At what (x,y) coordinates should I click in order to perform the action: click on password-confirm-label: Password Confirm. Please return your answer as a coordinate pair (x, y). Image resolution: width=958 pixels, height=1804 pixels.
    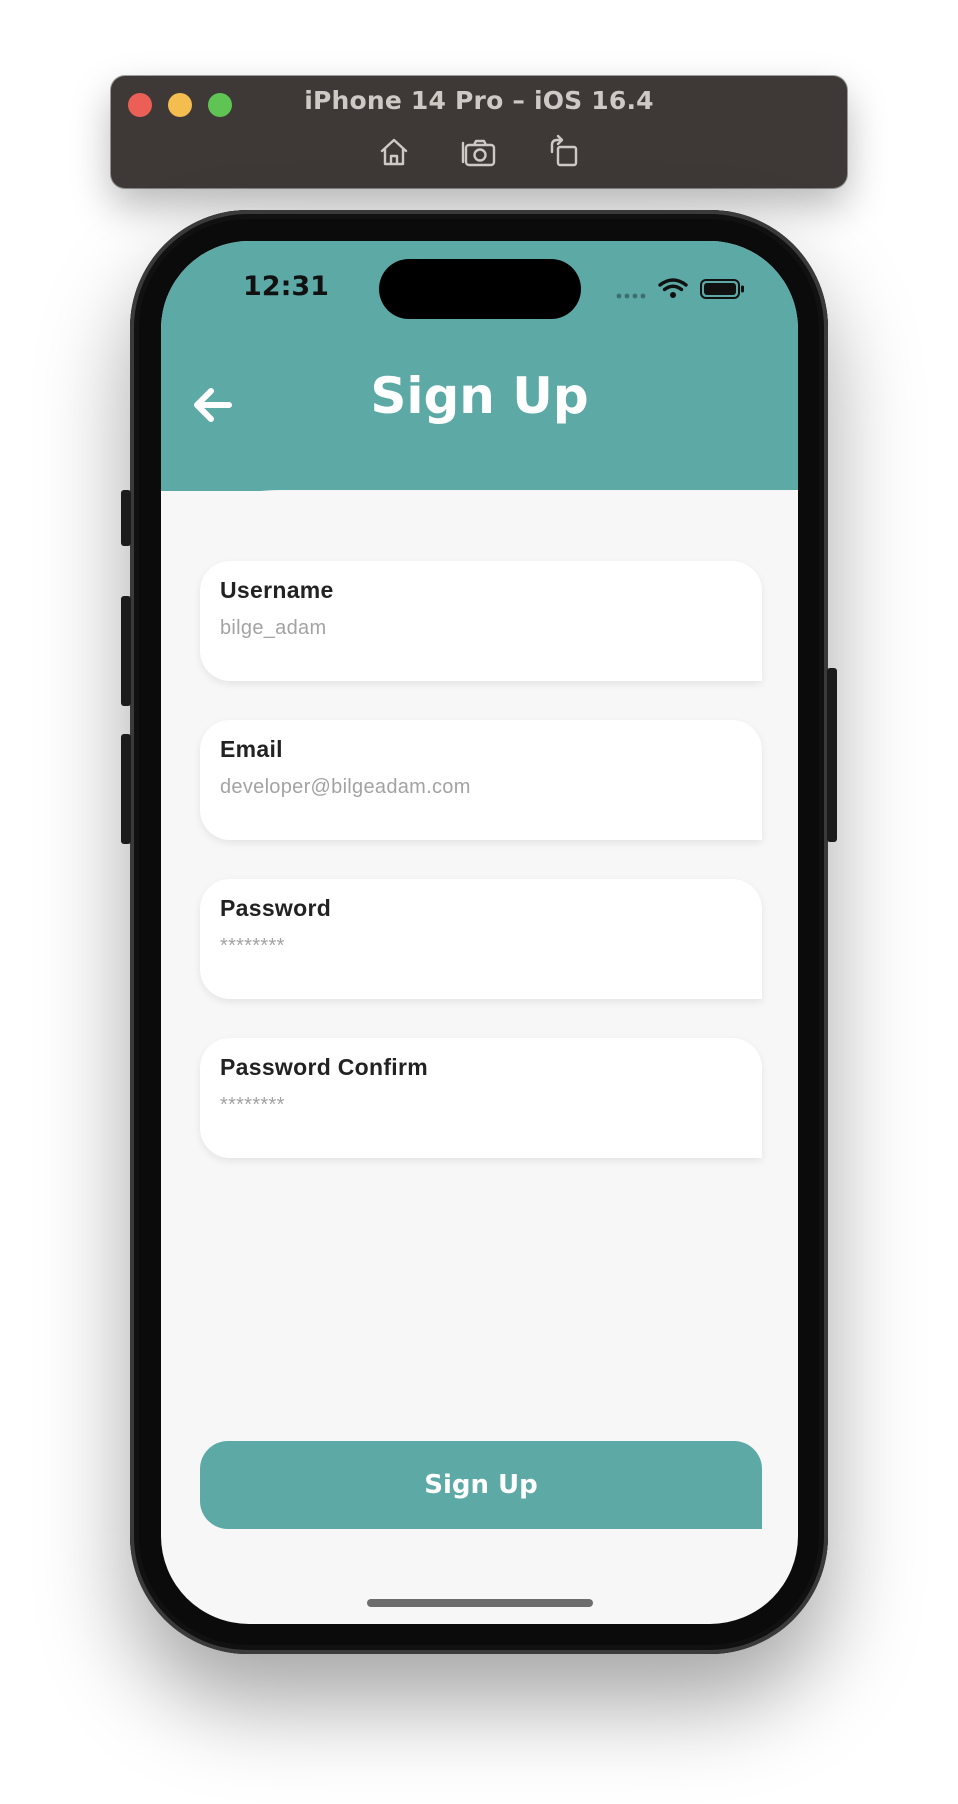
    Looking at the image, I should click on (324, 1067).